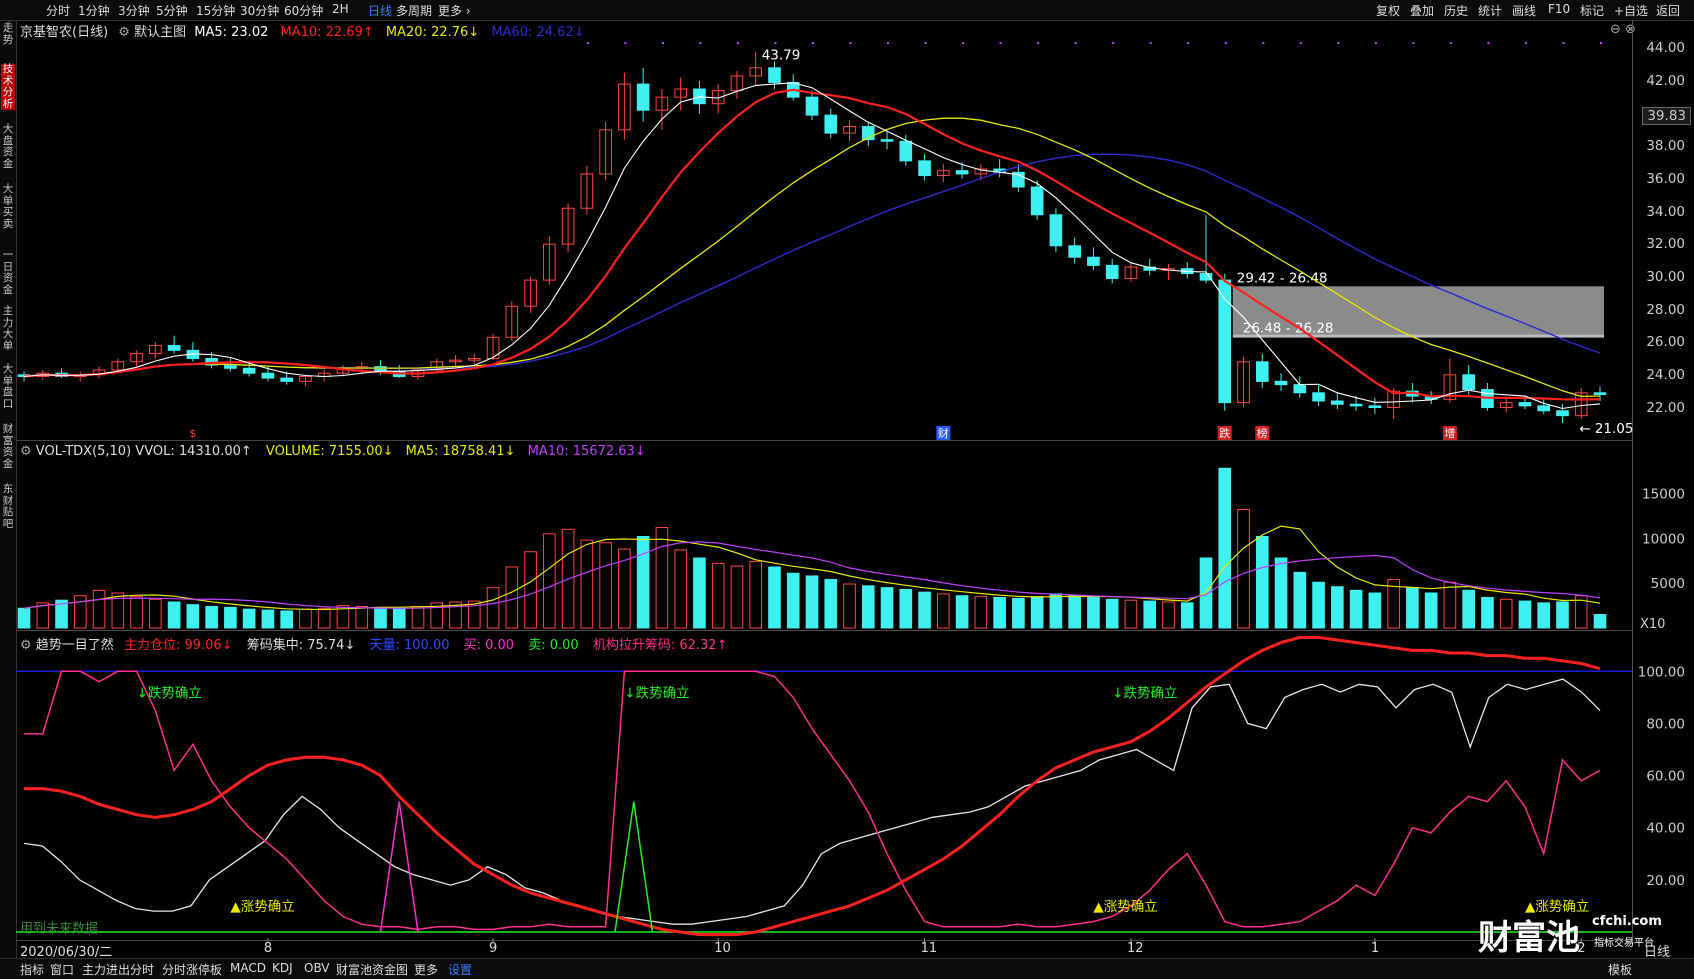  I want to click on up-confirm-2: ▲涨势确立, so click(1125, 907).